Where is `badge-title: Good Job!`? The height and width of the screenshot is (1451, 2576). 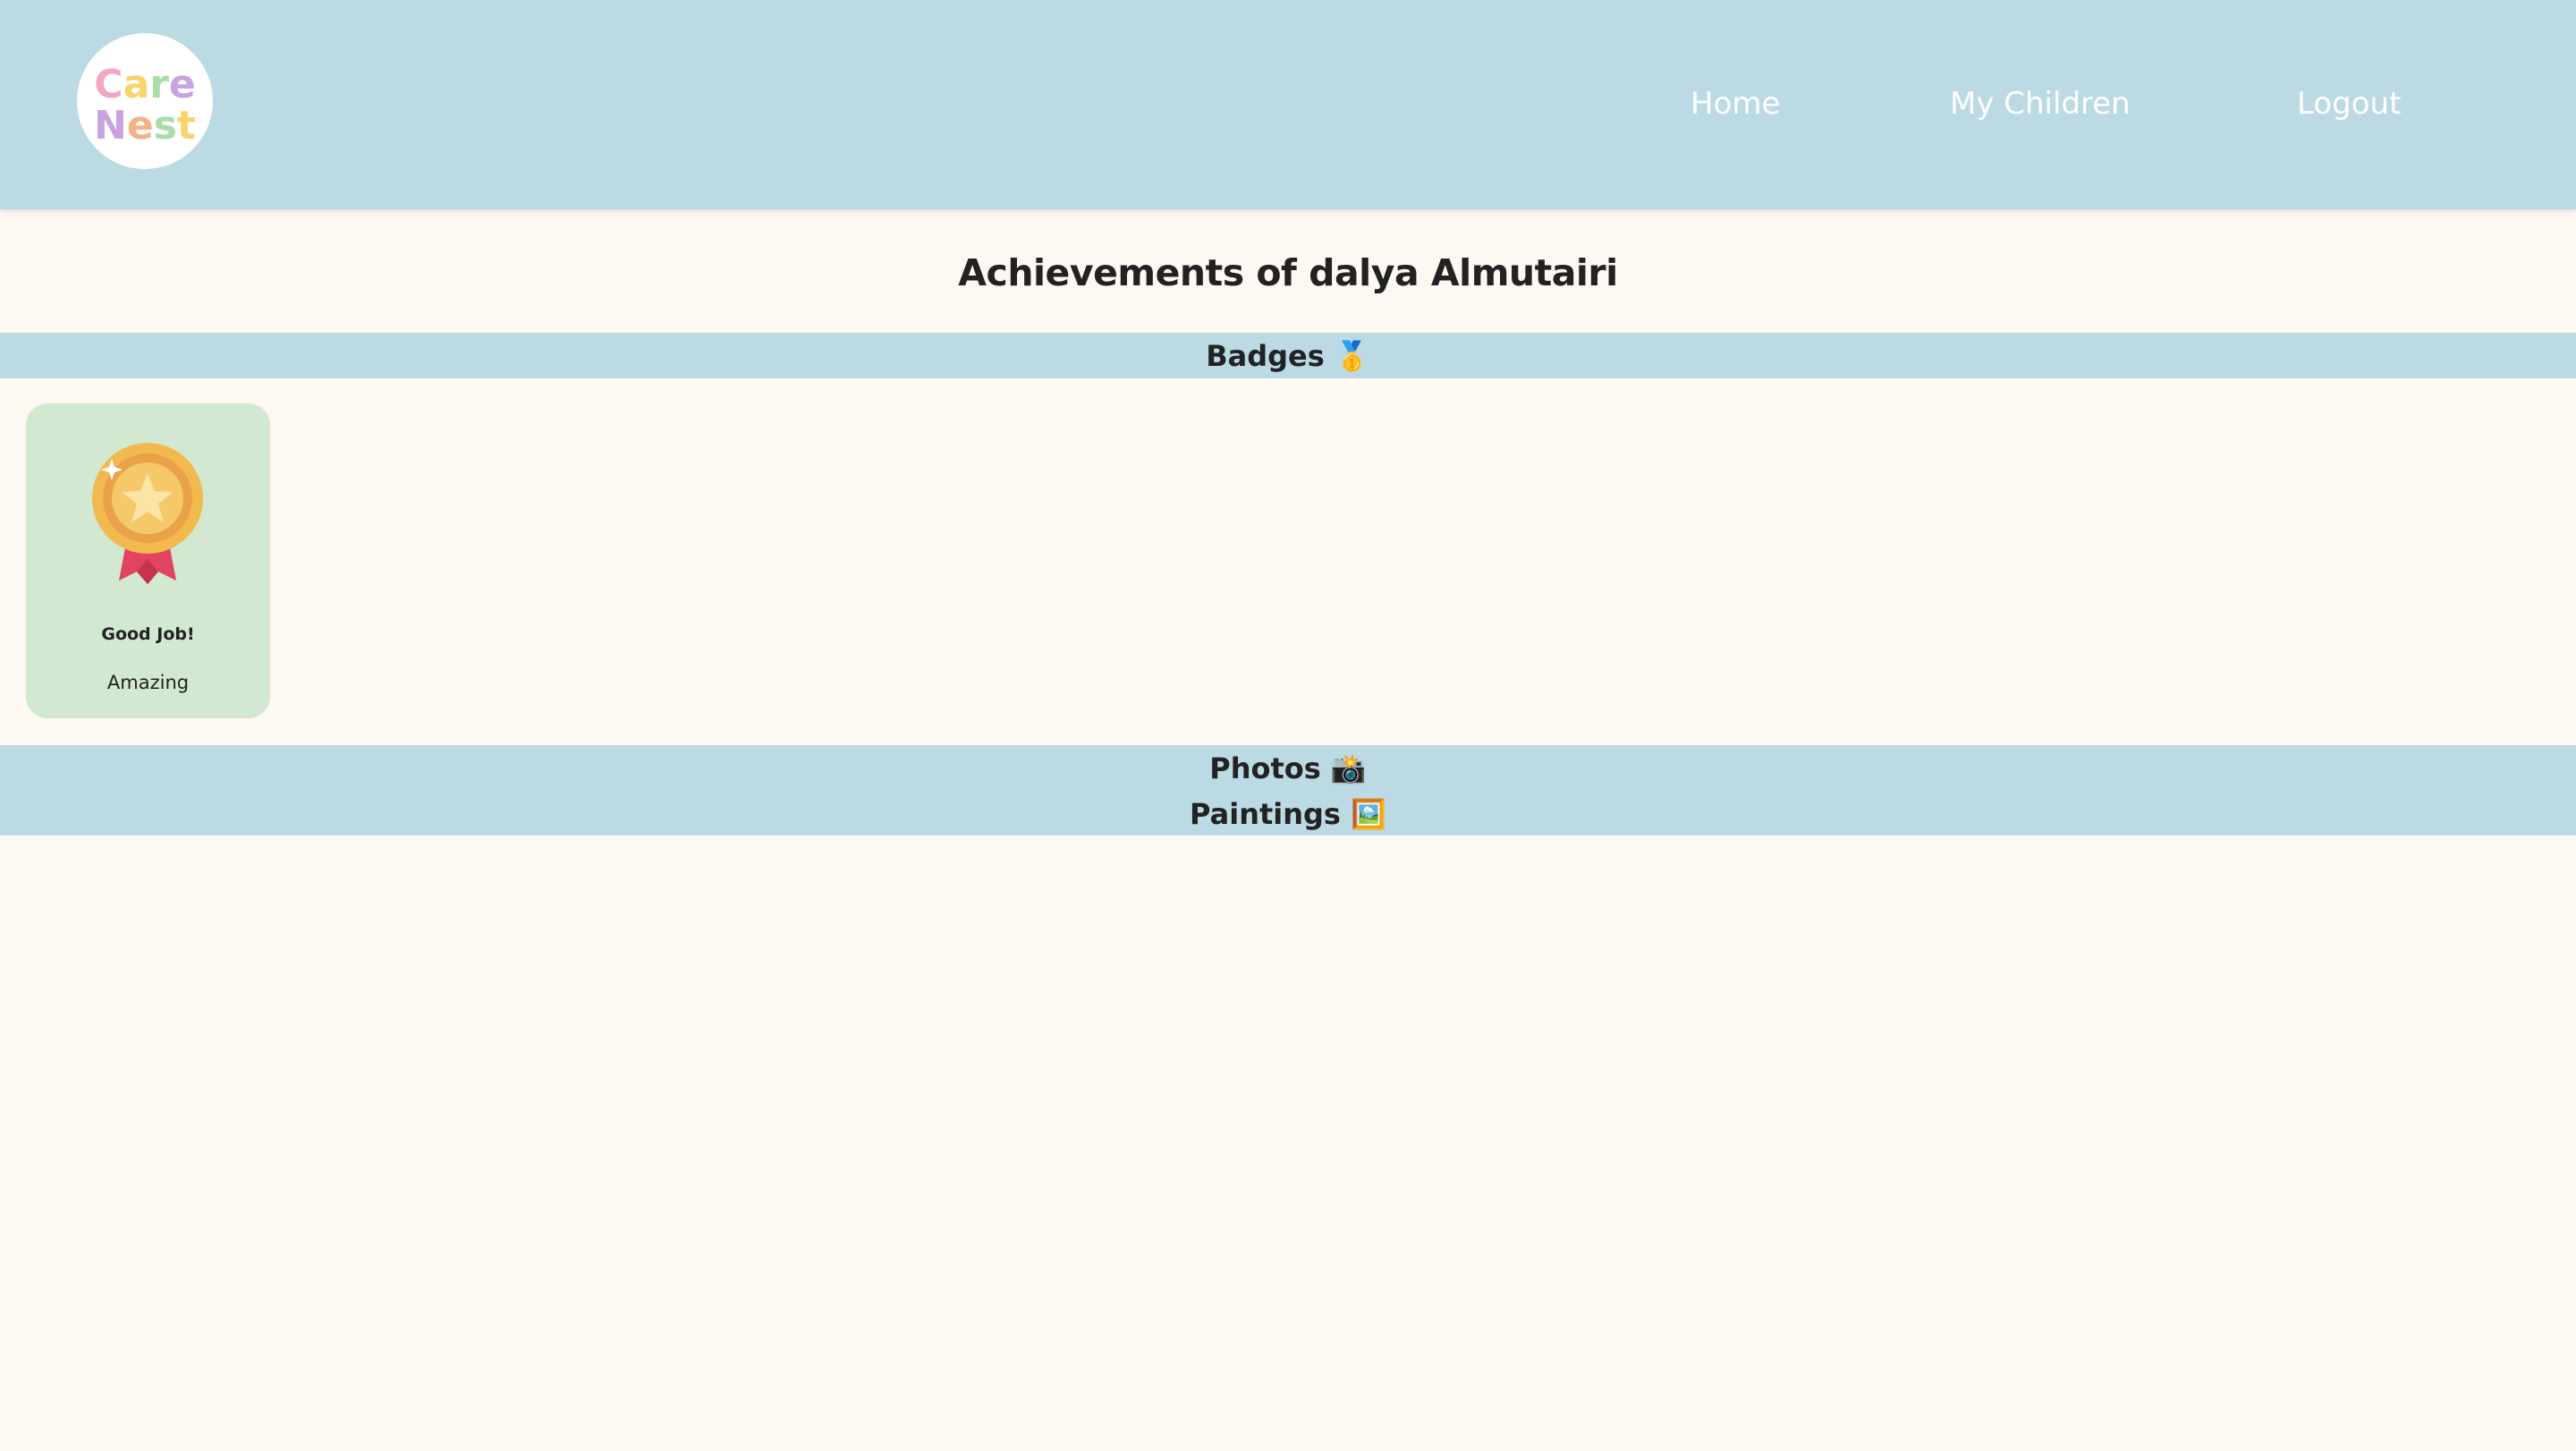 badge-title: Good Job! is located at coordinates (148, 634).